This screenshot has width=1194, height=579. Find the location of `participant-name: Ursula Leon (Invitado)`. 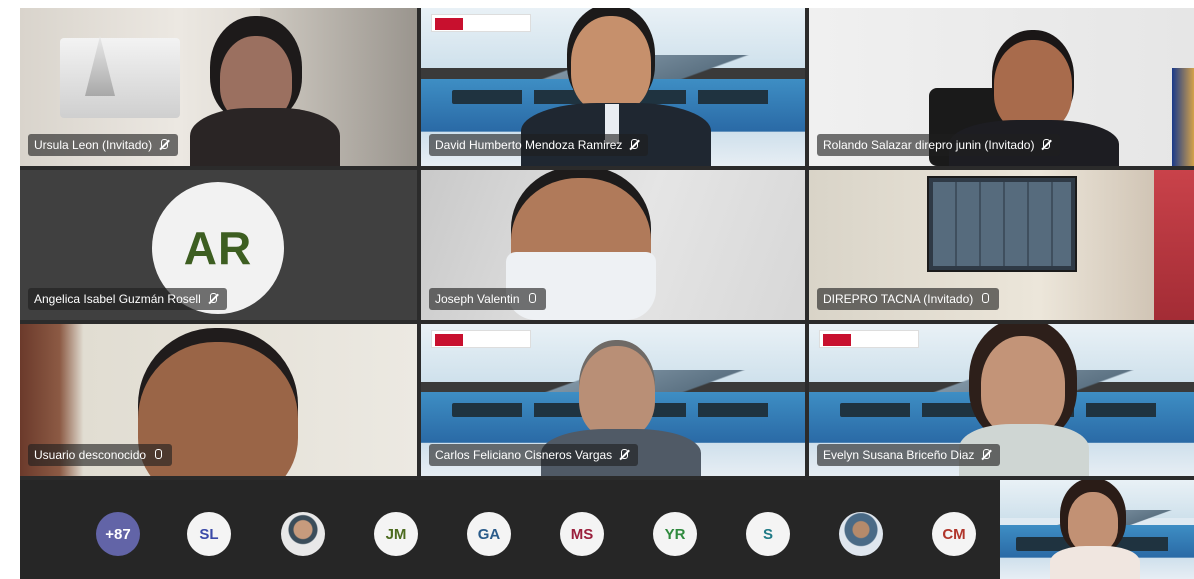

participant-name: Ursula Leon (Invitado) is located at coordinates (93, 145).